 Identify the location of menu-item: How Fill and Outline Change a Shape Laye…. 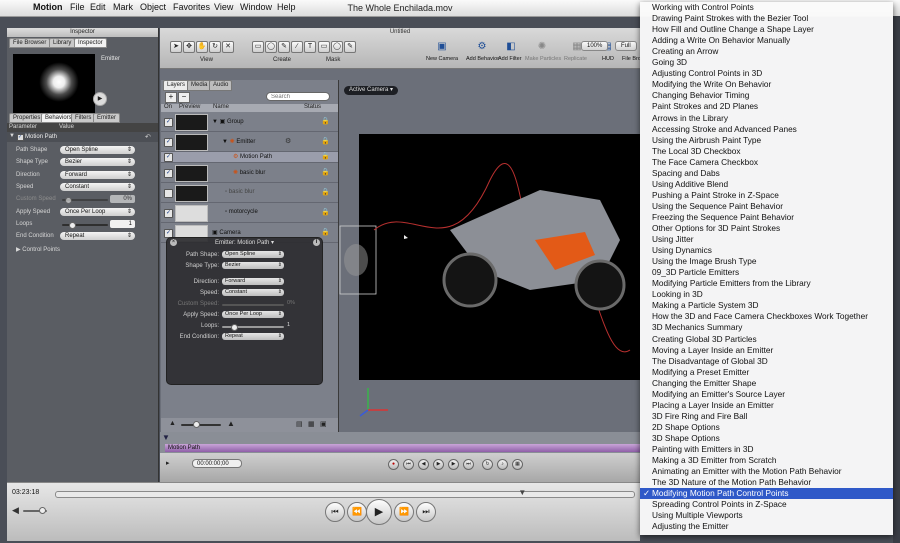
(766, 29).